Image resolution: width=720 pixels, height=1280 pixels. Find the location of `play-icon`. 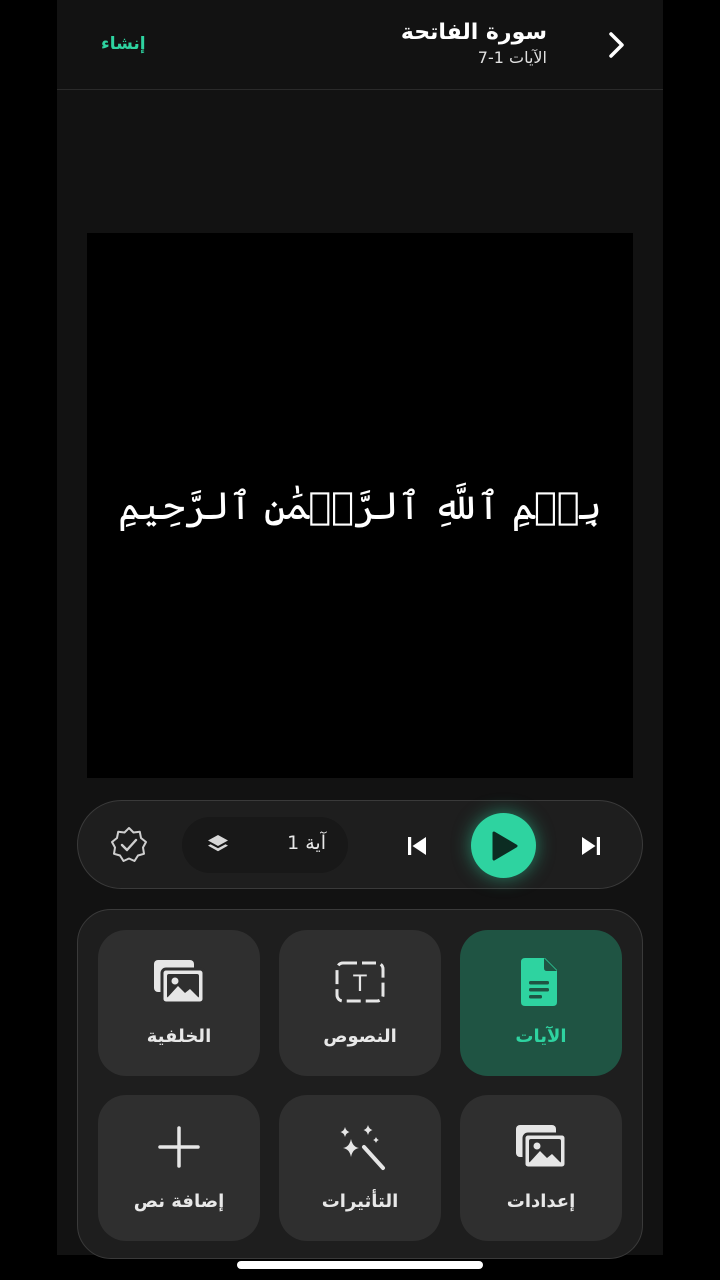

play-icon is located at coordinates (504, 845).